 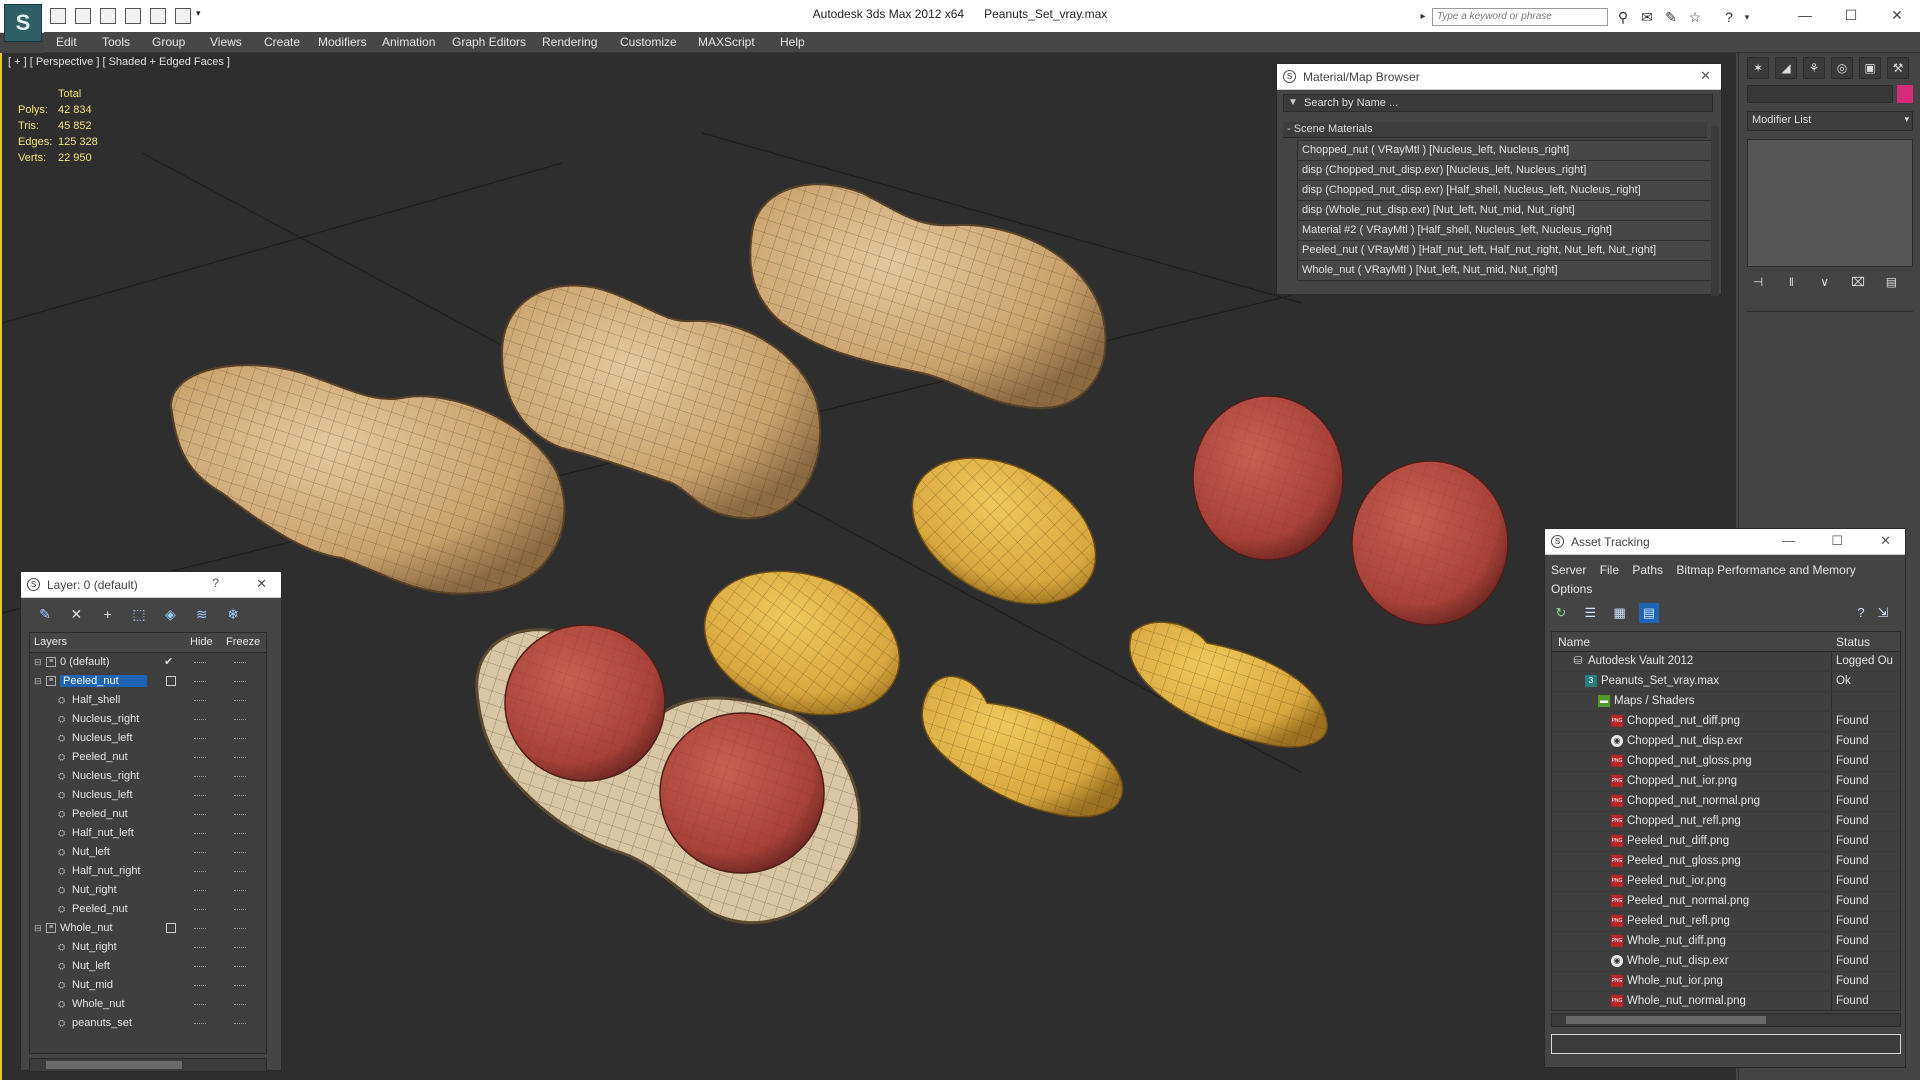 I want to click on communication-center-icon: ✎, so click(x=1671, y=17).